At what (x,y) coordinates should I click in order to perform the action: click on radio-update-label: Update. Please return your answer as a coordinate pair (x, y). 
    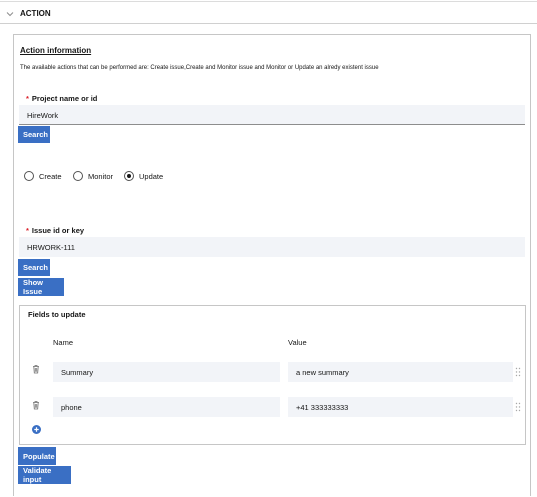
    Looking at the image, I should click on (151, 176).